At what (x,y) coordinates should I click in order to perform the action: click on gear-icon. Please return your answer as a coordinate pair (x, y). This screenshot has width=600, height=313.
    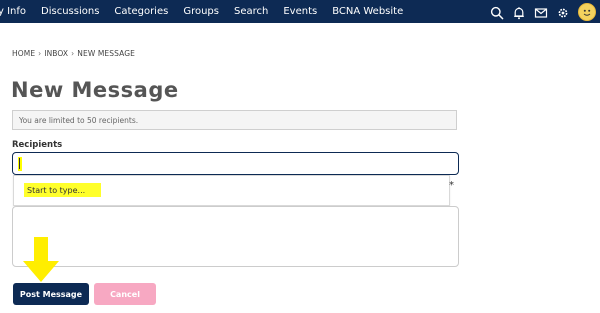
    Looking at the image, I should click on (563, 12).